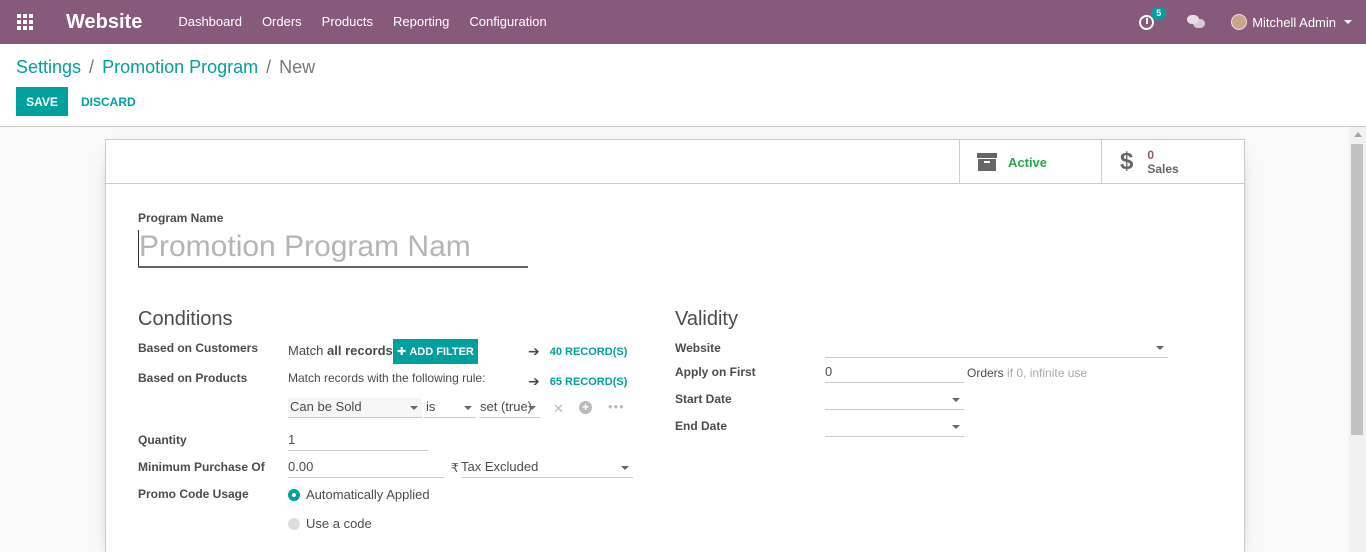 The height and width of the screenshot is (552, 1366). Describe the element at coordinates (421, 22) in the screenshot. I see `menu-item-reporting: Reporting` at that location.